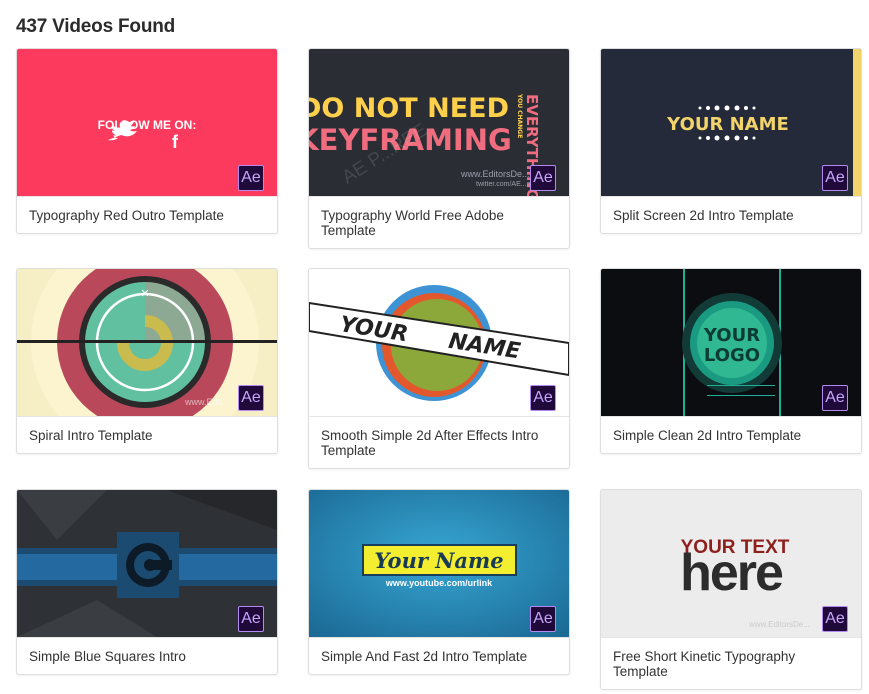 The width and height of the screenshot is (869, 694). What do you see at coordinates (147, 342) in the screenshot?
I see `video-thumbnail: ✕ www.Edit... Ae` at bounding box center [147, 342].